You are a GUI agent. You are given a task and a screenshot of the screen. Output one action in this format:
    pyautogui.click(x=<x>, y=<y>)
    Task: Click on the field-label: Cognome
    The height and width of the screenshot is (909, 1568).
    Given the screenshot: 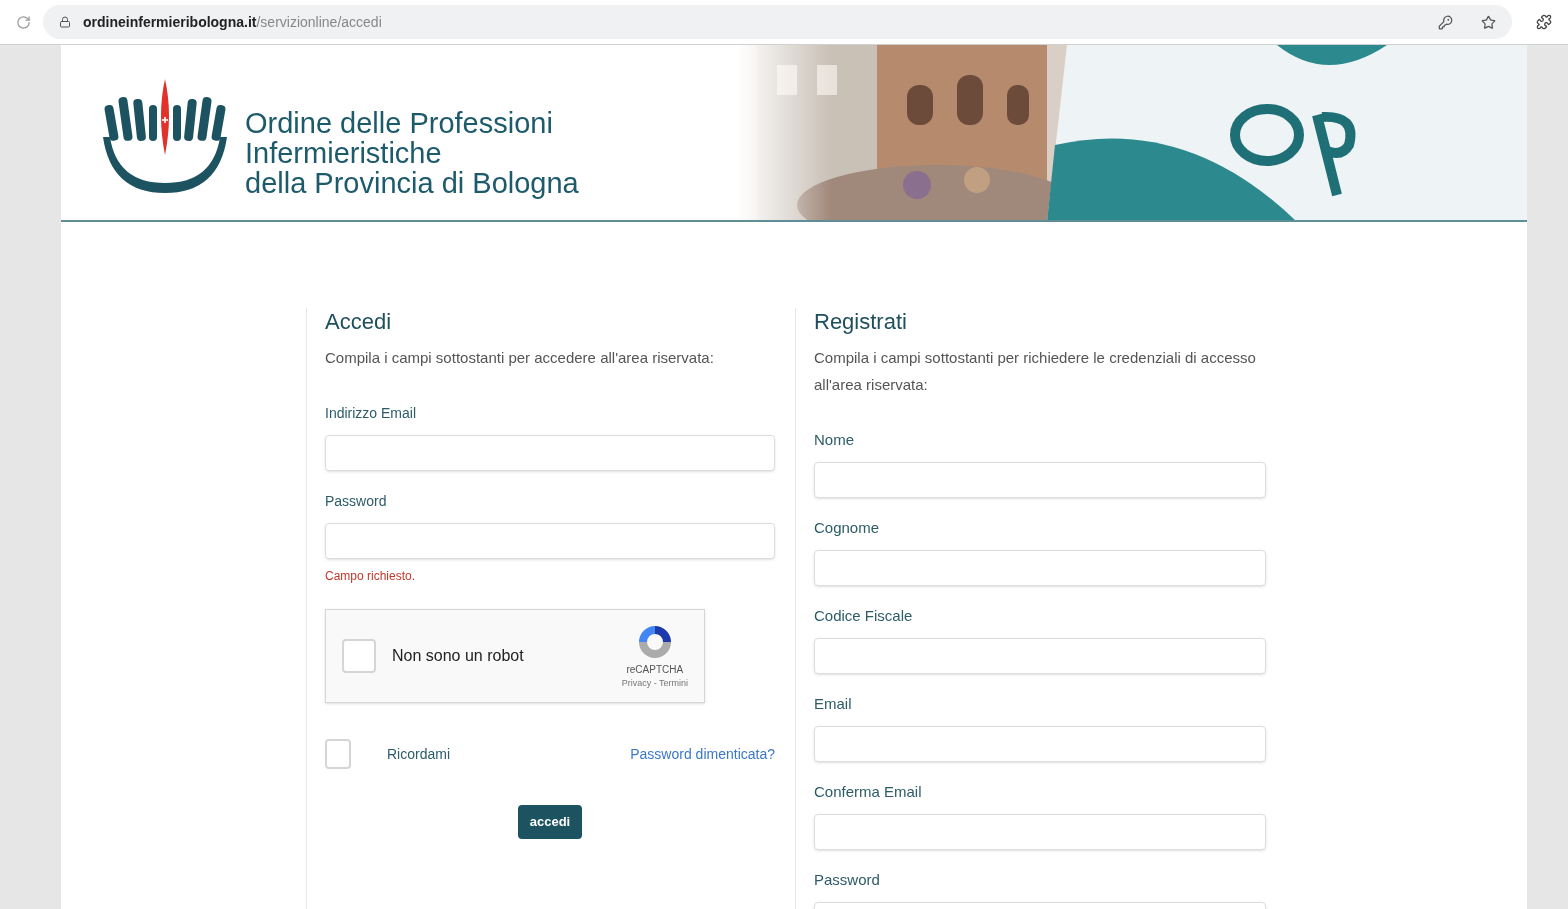 What is the action you would take?
    pyautogui.click(x=847, y=528)
    